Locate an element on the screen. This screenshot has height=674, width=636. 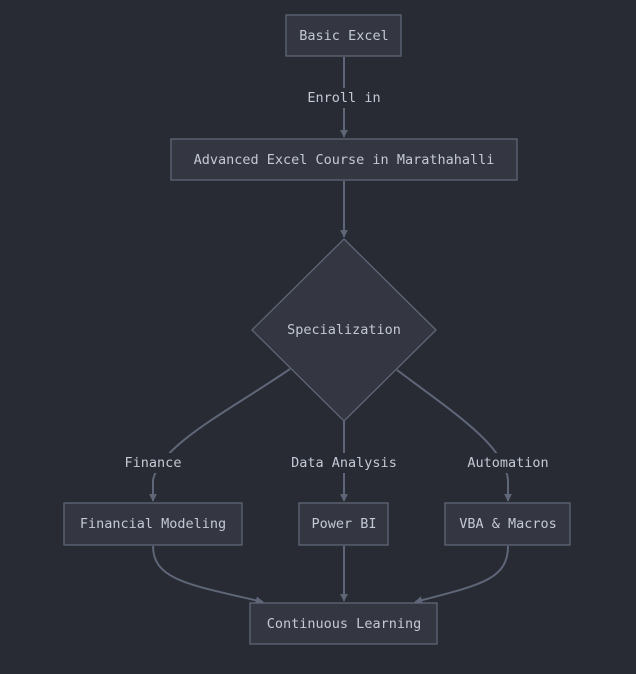
node-label: VBA & Macros is located at coordinates (508, 524).